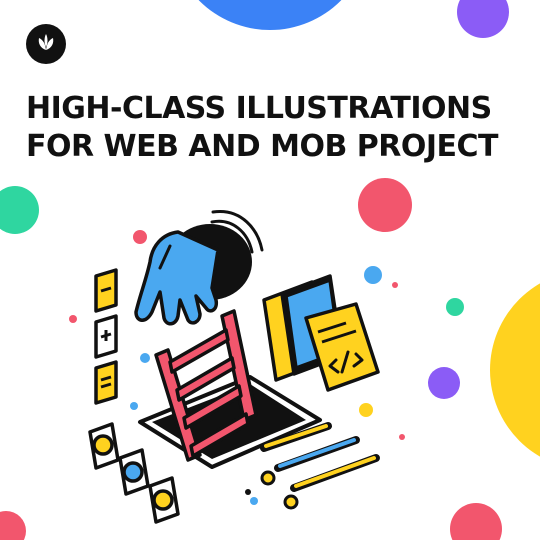 Image resolution: width=540 pixels, height=540 pixels. I want to click on headline-line-2: FOR WEB AND MOB PROJECT, so click(262, 146).